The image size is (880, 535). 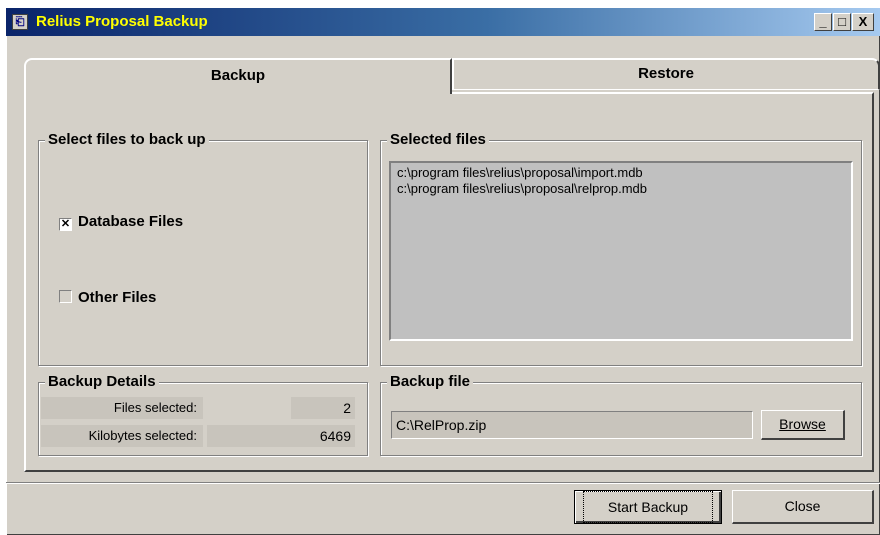 I want to click on tab-backup: Backup, so click(x=238, y=76).